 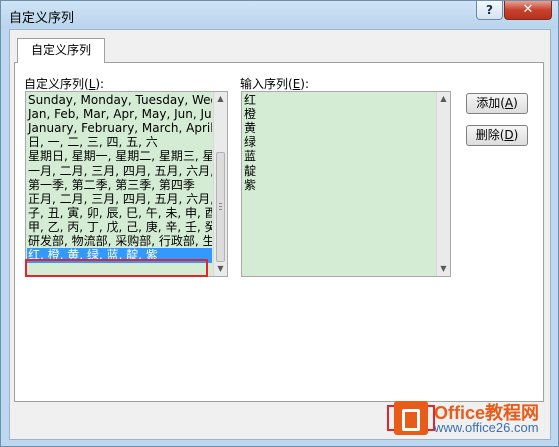 What do you see at coordinates (119, 213) in the screenshot?
I see `custom-list-item: 子, 丑, 寅, 卯, 辰, 巳, 午, 未, 申, 酉` at bounding box center [119, 213].